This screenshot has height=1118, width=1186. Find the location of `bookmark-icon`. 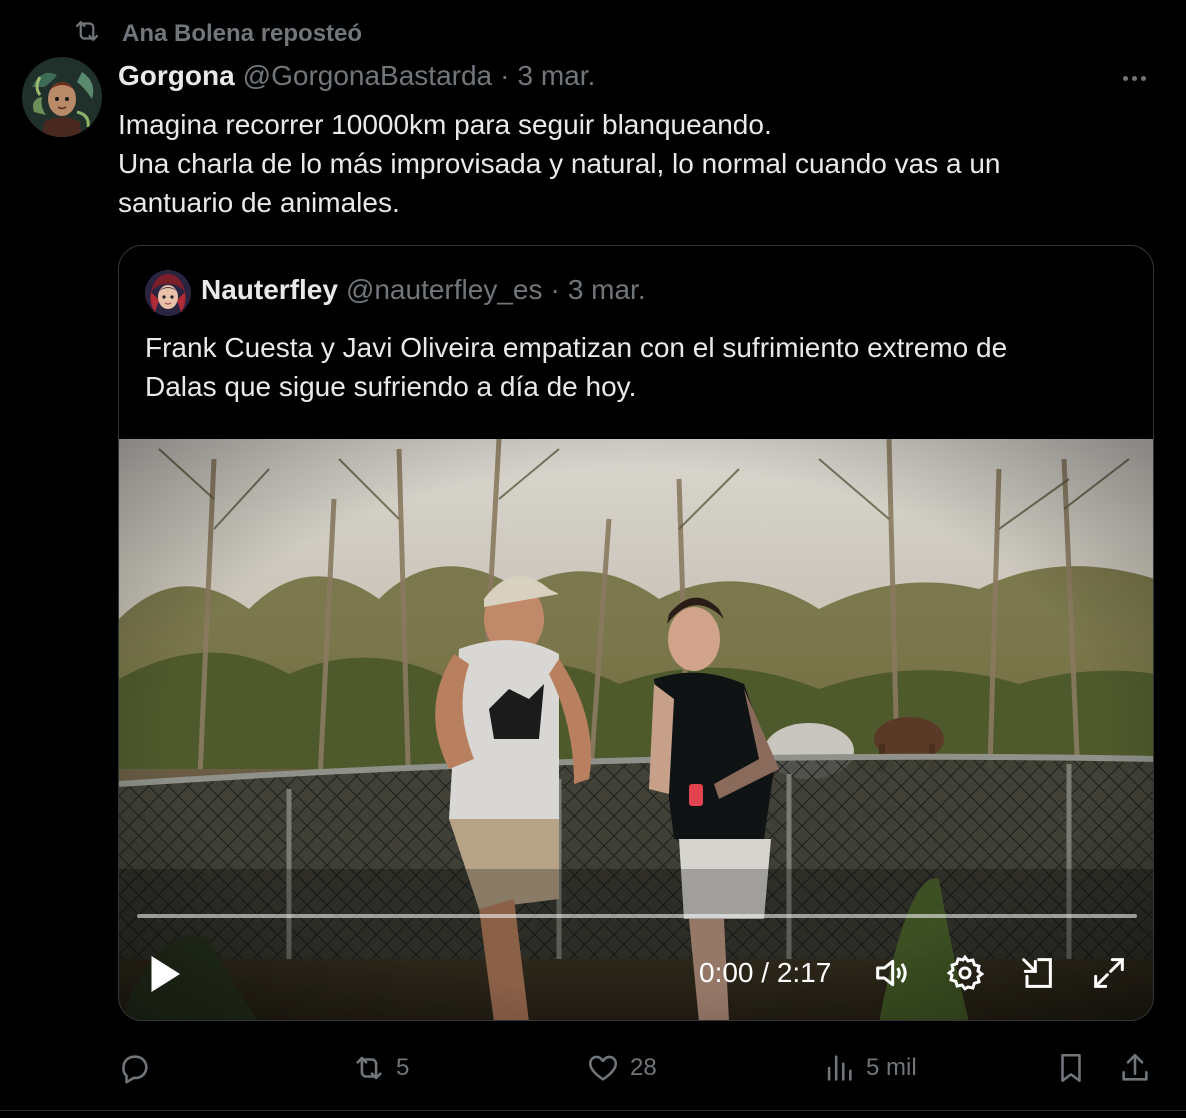

bookmark-icon is located at coordinates (1071, 1068).